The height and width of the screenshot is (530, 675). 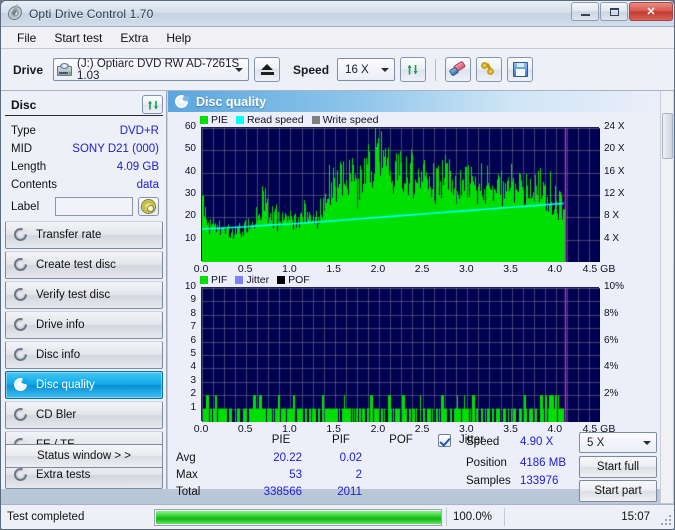 I want to click on close-button: ✕, so click(x=651, y=11).